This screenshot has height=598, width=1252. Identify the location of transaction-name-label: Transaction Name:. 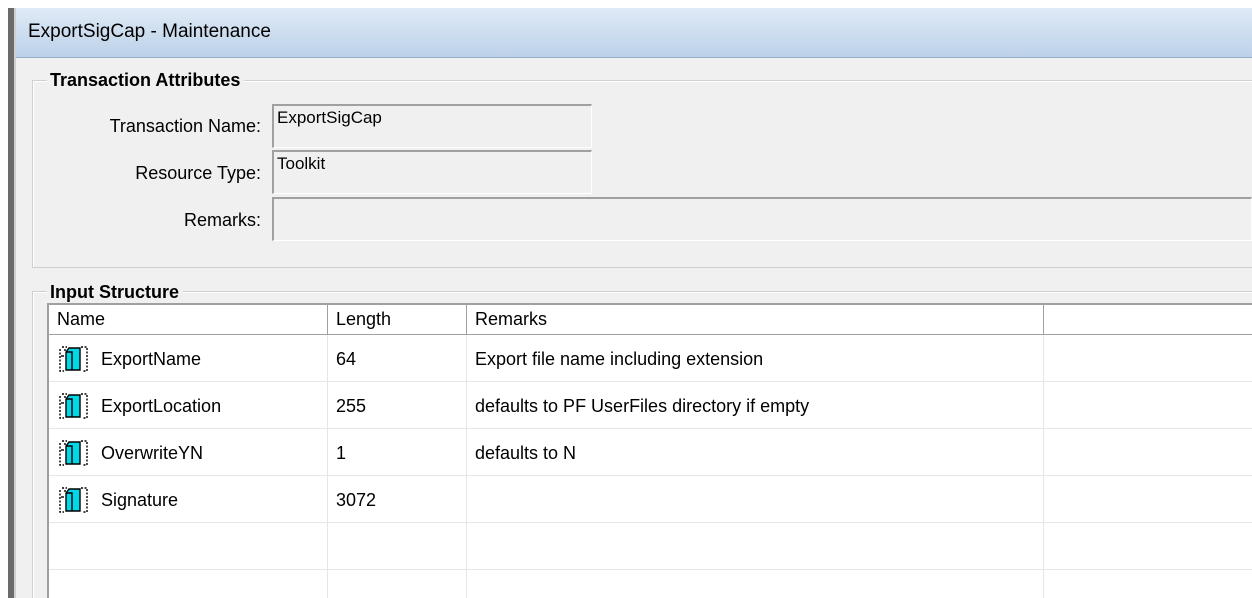
(185, 126).